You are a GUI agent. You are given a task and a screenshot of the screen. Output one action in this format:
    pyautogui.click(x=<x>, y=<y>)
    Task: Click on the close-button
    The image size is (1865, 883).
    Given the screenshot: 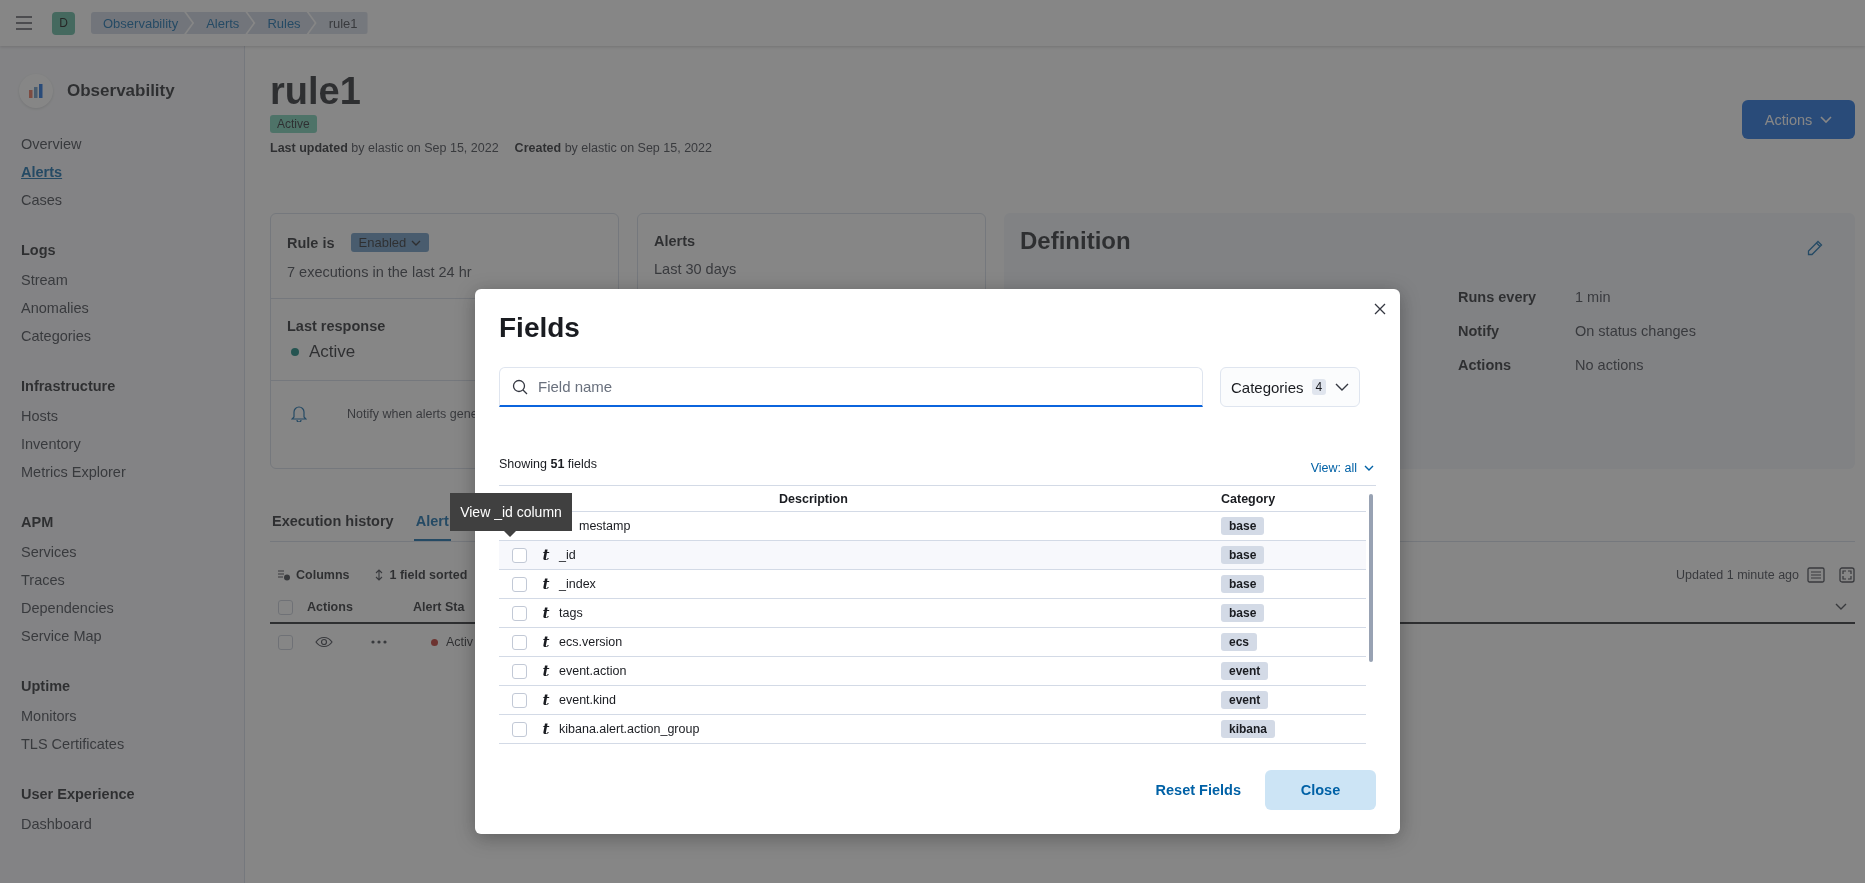 What is the action you would take?
    pyautogui.click(x=1380, y=309)
    